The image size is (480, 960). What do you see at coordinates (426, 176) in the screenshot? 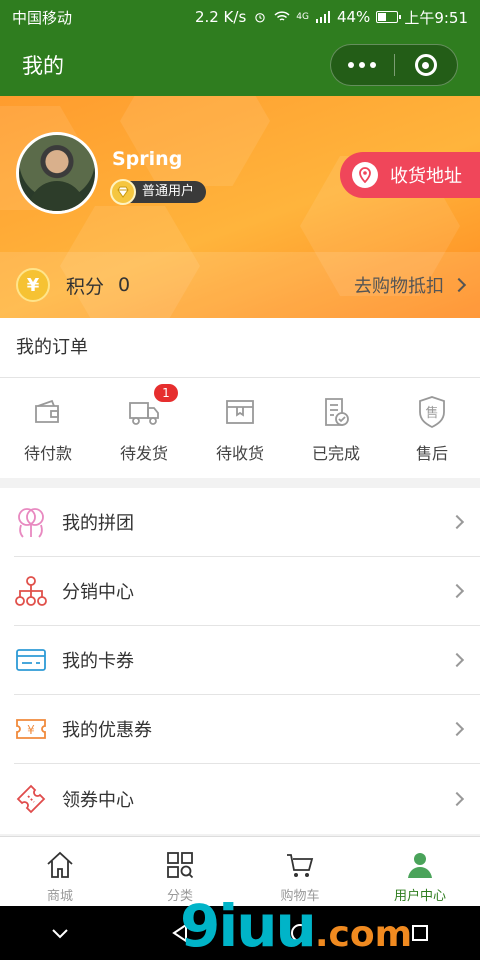
I see `shipping-address-label: 收货地址` at bounding box center [426, 176].